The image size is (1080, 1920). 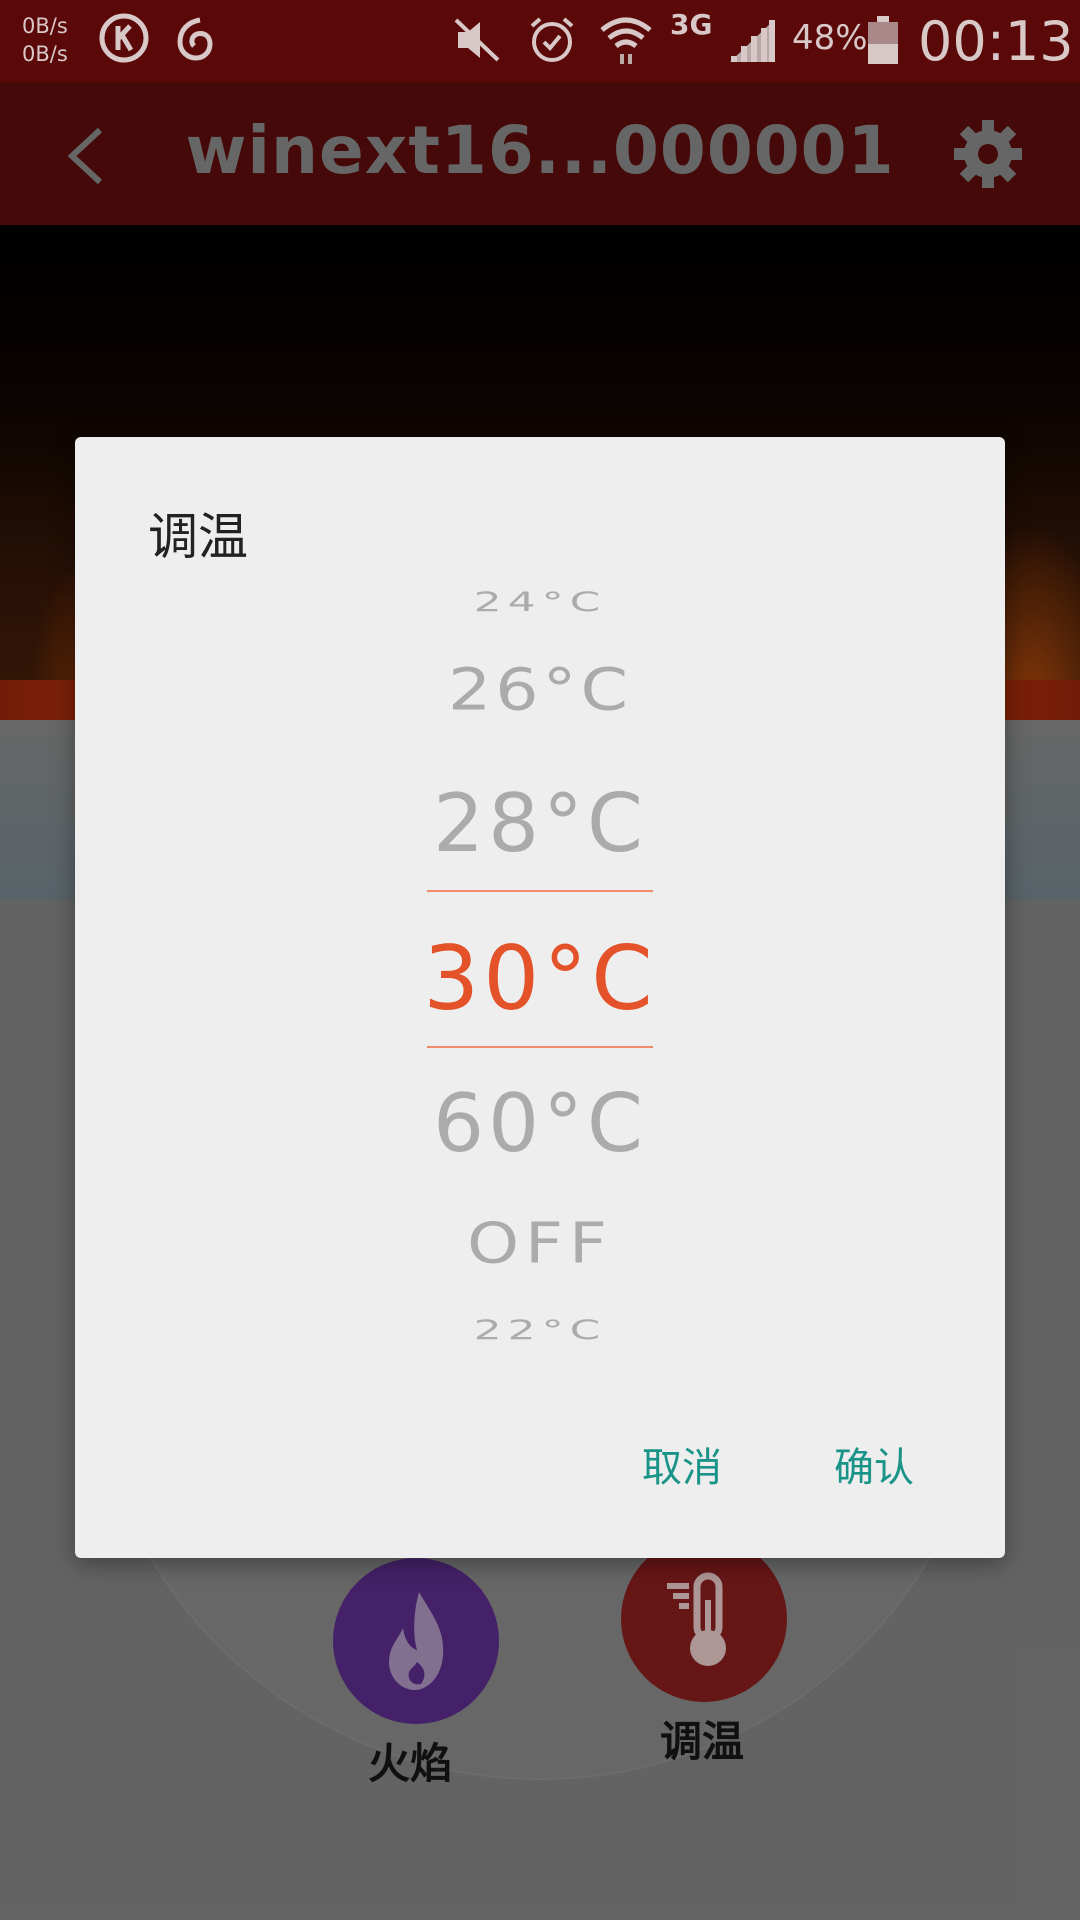 What do you see at coordinates (830, 38) in the screenshot?
I see `battery-percent: 48%` at bounding box center [830, 38].